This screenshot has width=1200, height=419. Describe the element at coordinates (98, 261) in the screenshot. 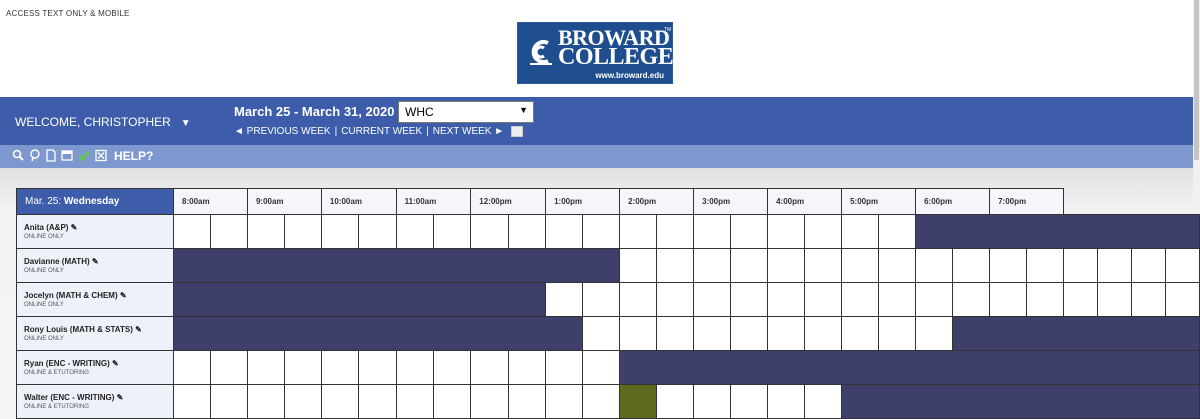

I see `tutor-name: Davianne (MATH) ✎` at that location.